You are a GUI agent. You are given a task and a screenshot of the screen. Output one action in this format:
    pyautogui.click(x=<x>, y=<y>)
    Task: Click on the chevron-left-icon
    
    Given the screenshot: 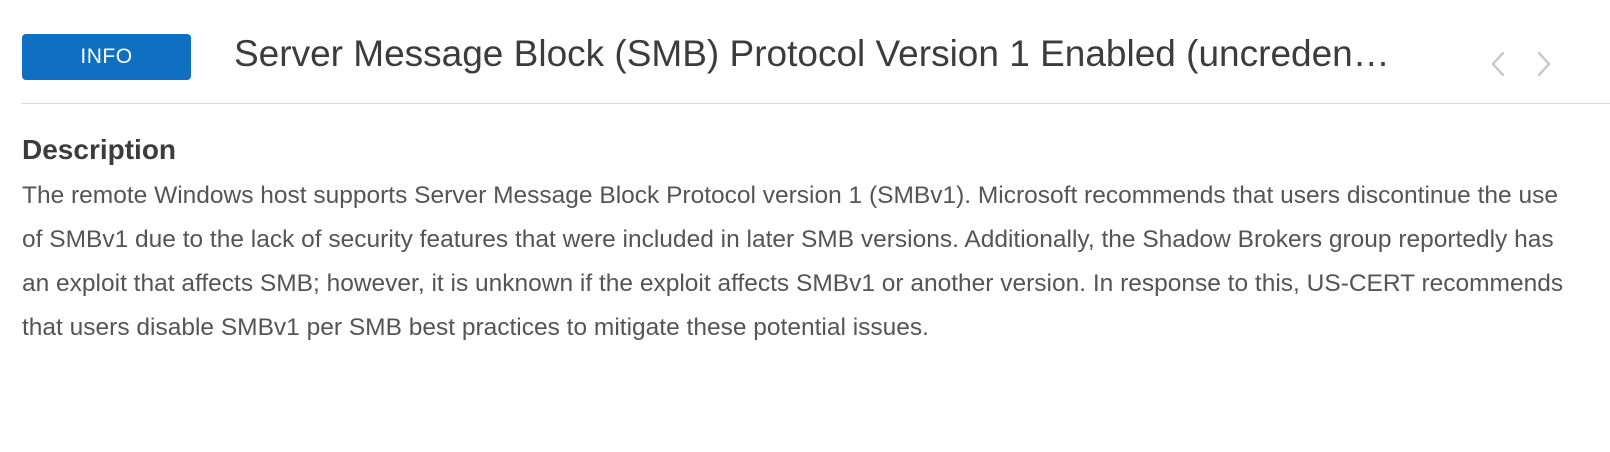 What is the action you would take?
    pyautogui.click(x=1498, y=64)
    